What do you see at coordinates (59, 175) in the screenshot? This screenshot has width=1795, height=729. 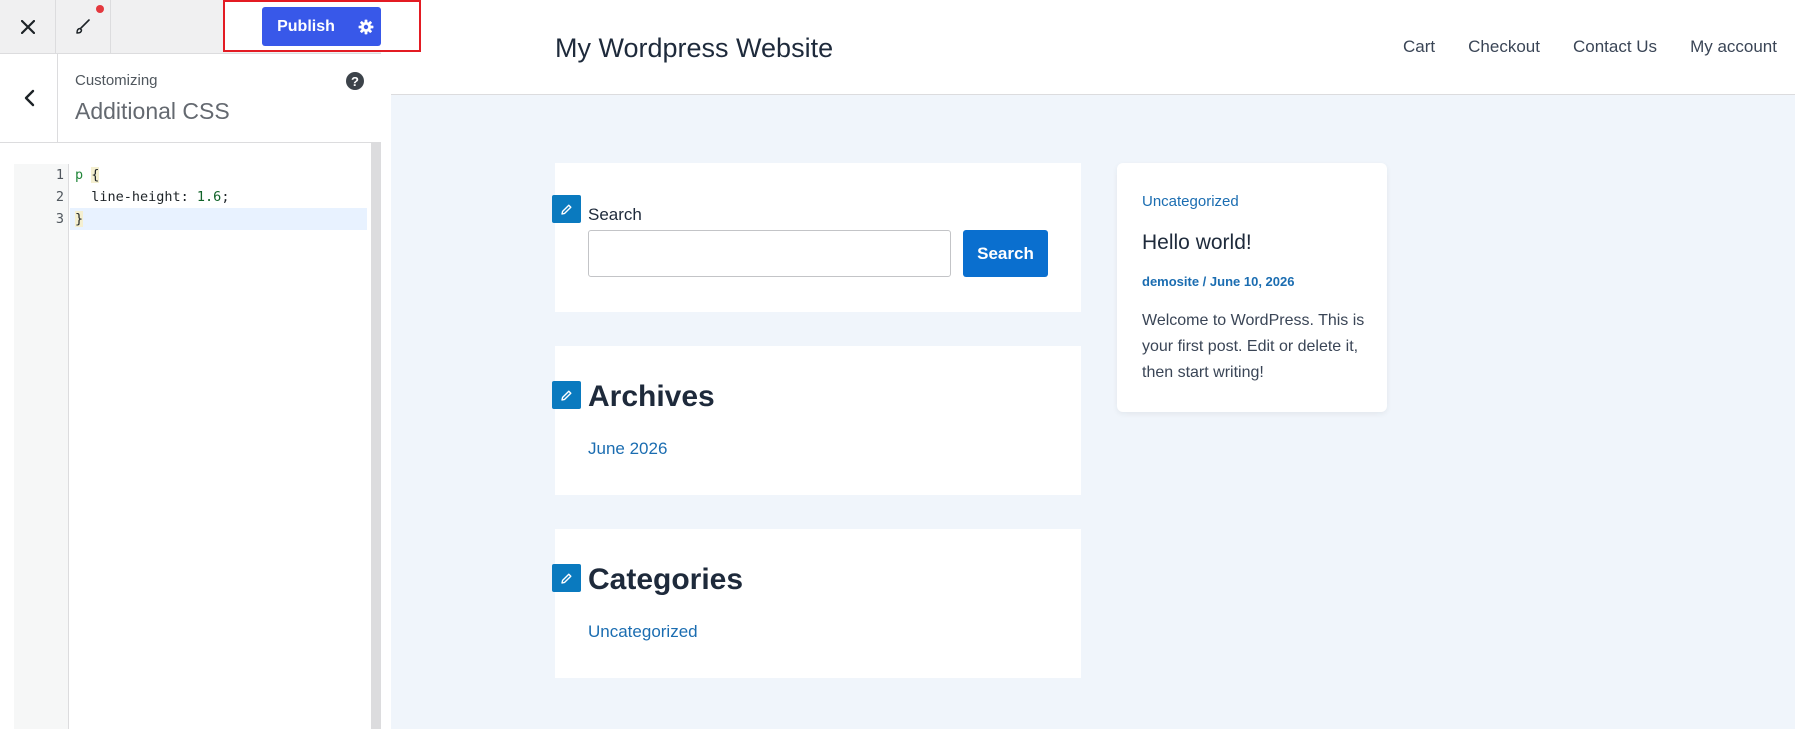 I see `line-number: 1` at bounding box center [59, 175].